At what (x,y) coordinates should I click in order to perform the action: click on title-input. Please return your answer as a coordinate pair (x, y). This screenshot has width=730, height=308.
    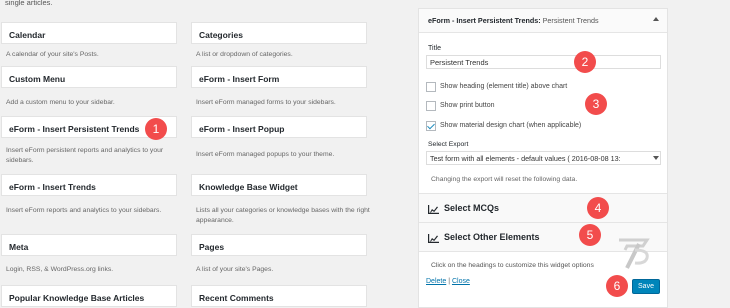
    Looking at the image, I should click on (543, 62).